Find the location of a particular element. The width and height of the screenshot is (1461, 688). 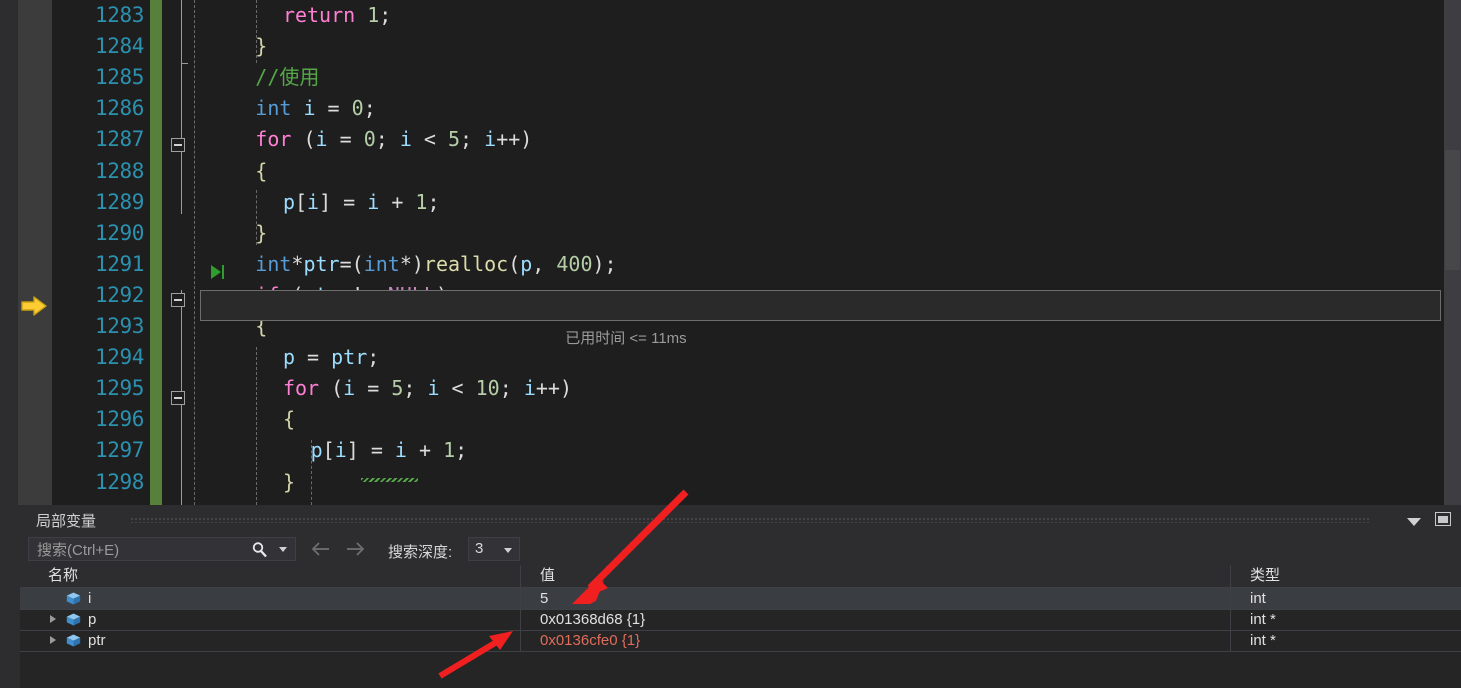

locals-title: 局部变量 is located at coordinates (66, 521).